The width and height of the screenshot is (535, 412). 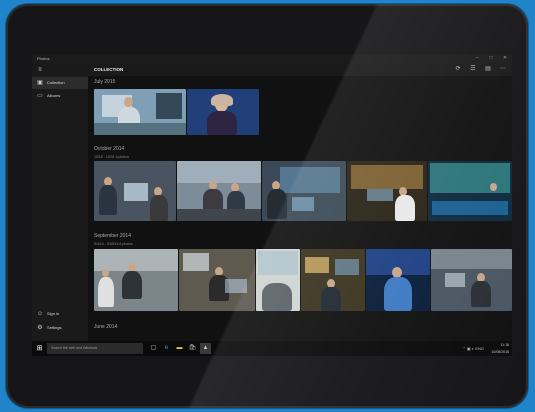 I want to click on refresh-icon: ⟳, so click(x=458, y=69).